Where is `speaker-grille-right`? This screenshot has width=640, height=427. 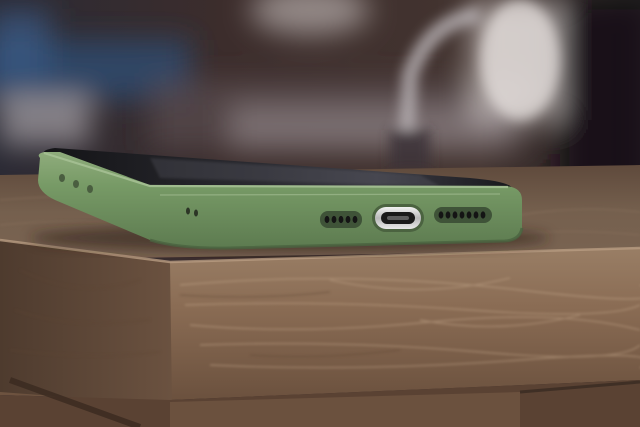
speaker-grille-right is located at coordinates (463, 215).